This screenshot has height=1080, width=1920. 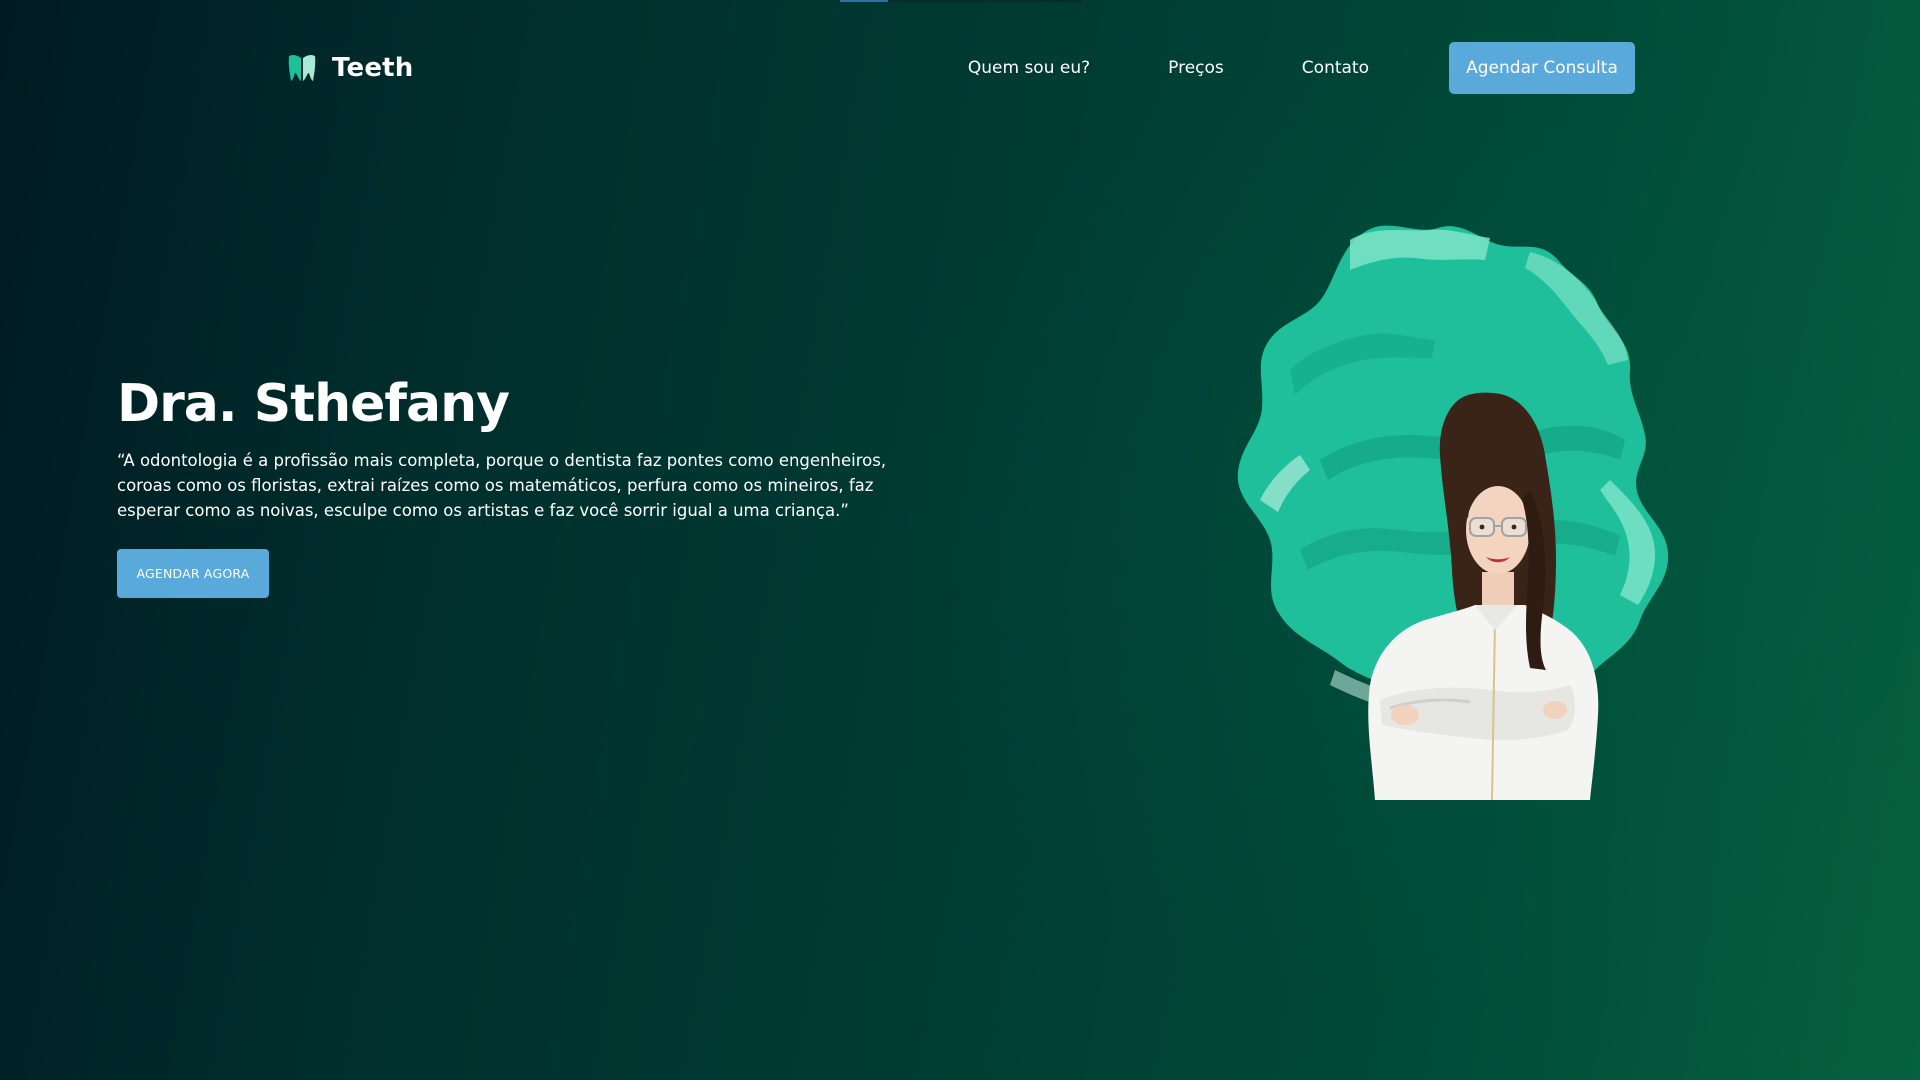 I want to click on schedule-consultation-button: Agendar Consulta, so click(x=1542, y=68).